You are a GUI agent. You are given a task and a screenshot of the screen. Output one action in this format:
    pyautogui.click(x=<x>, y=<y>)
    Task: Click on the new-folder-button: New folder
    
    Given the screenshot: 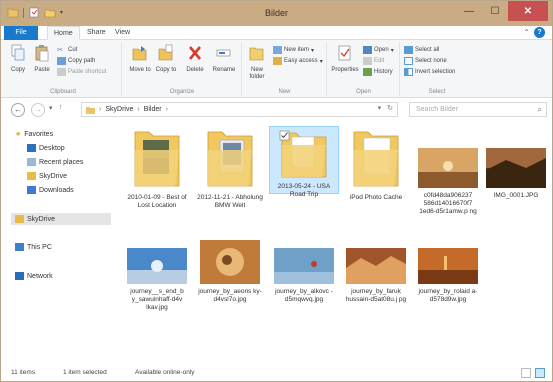 What is the action you would take?
    pyautogui.click(x=257, y=62)
    